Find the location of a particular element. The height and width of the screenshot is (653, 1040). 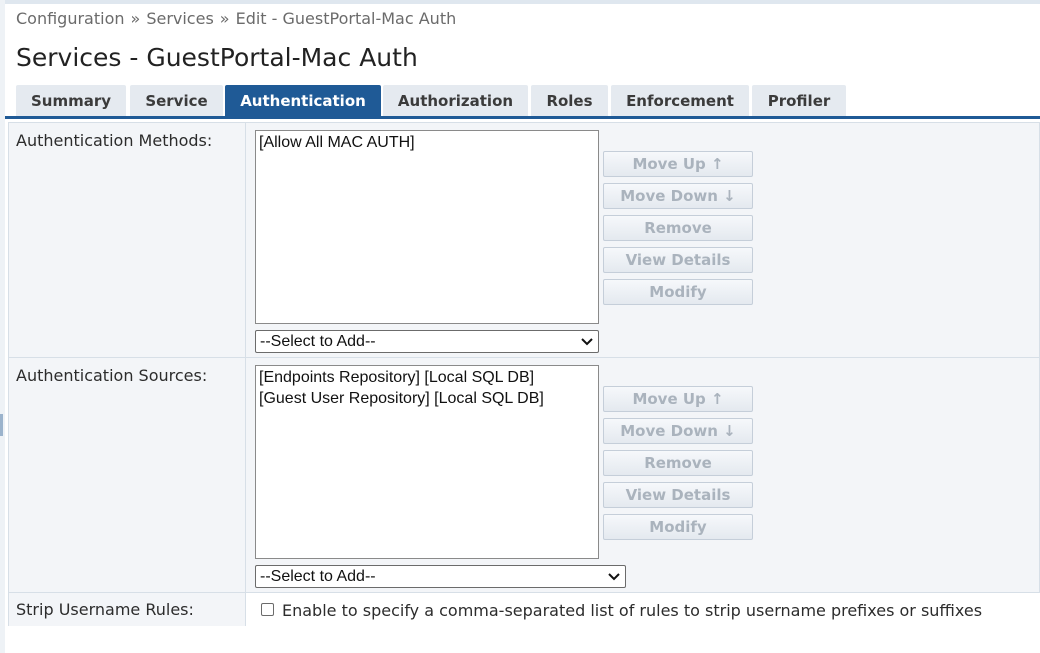

tab-profiler: Profiler is located at coordinates (799, 100).